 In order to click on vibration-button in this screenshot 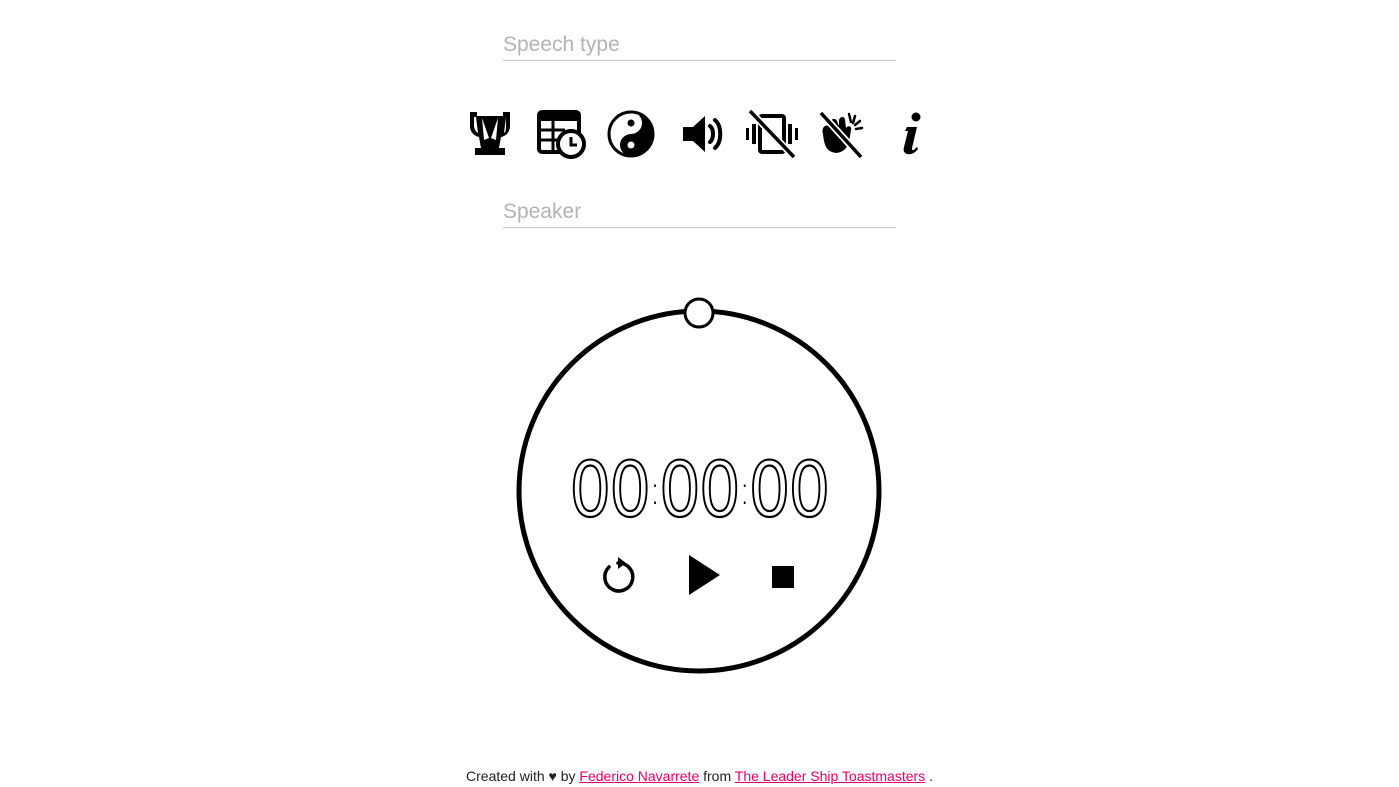, I will do `click(772, 134)`.